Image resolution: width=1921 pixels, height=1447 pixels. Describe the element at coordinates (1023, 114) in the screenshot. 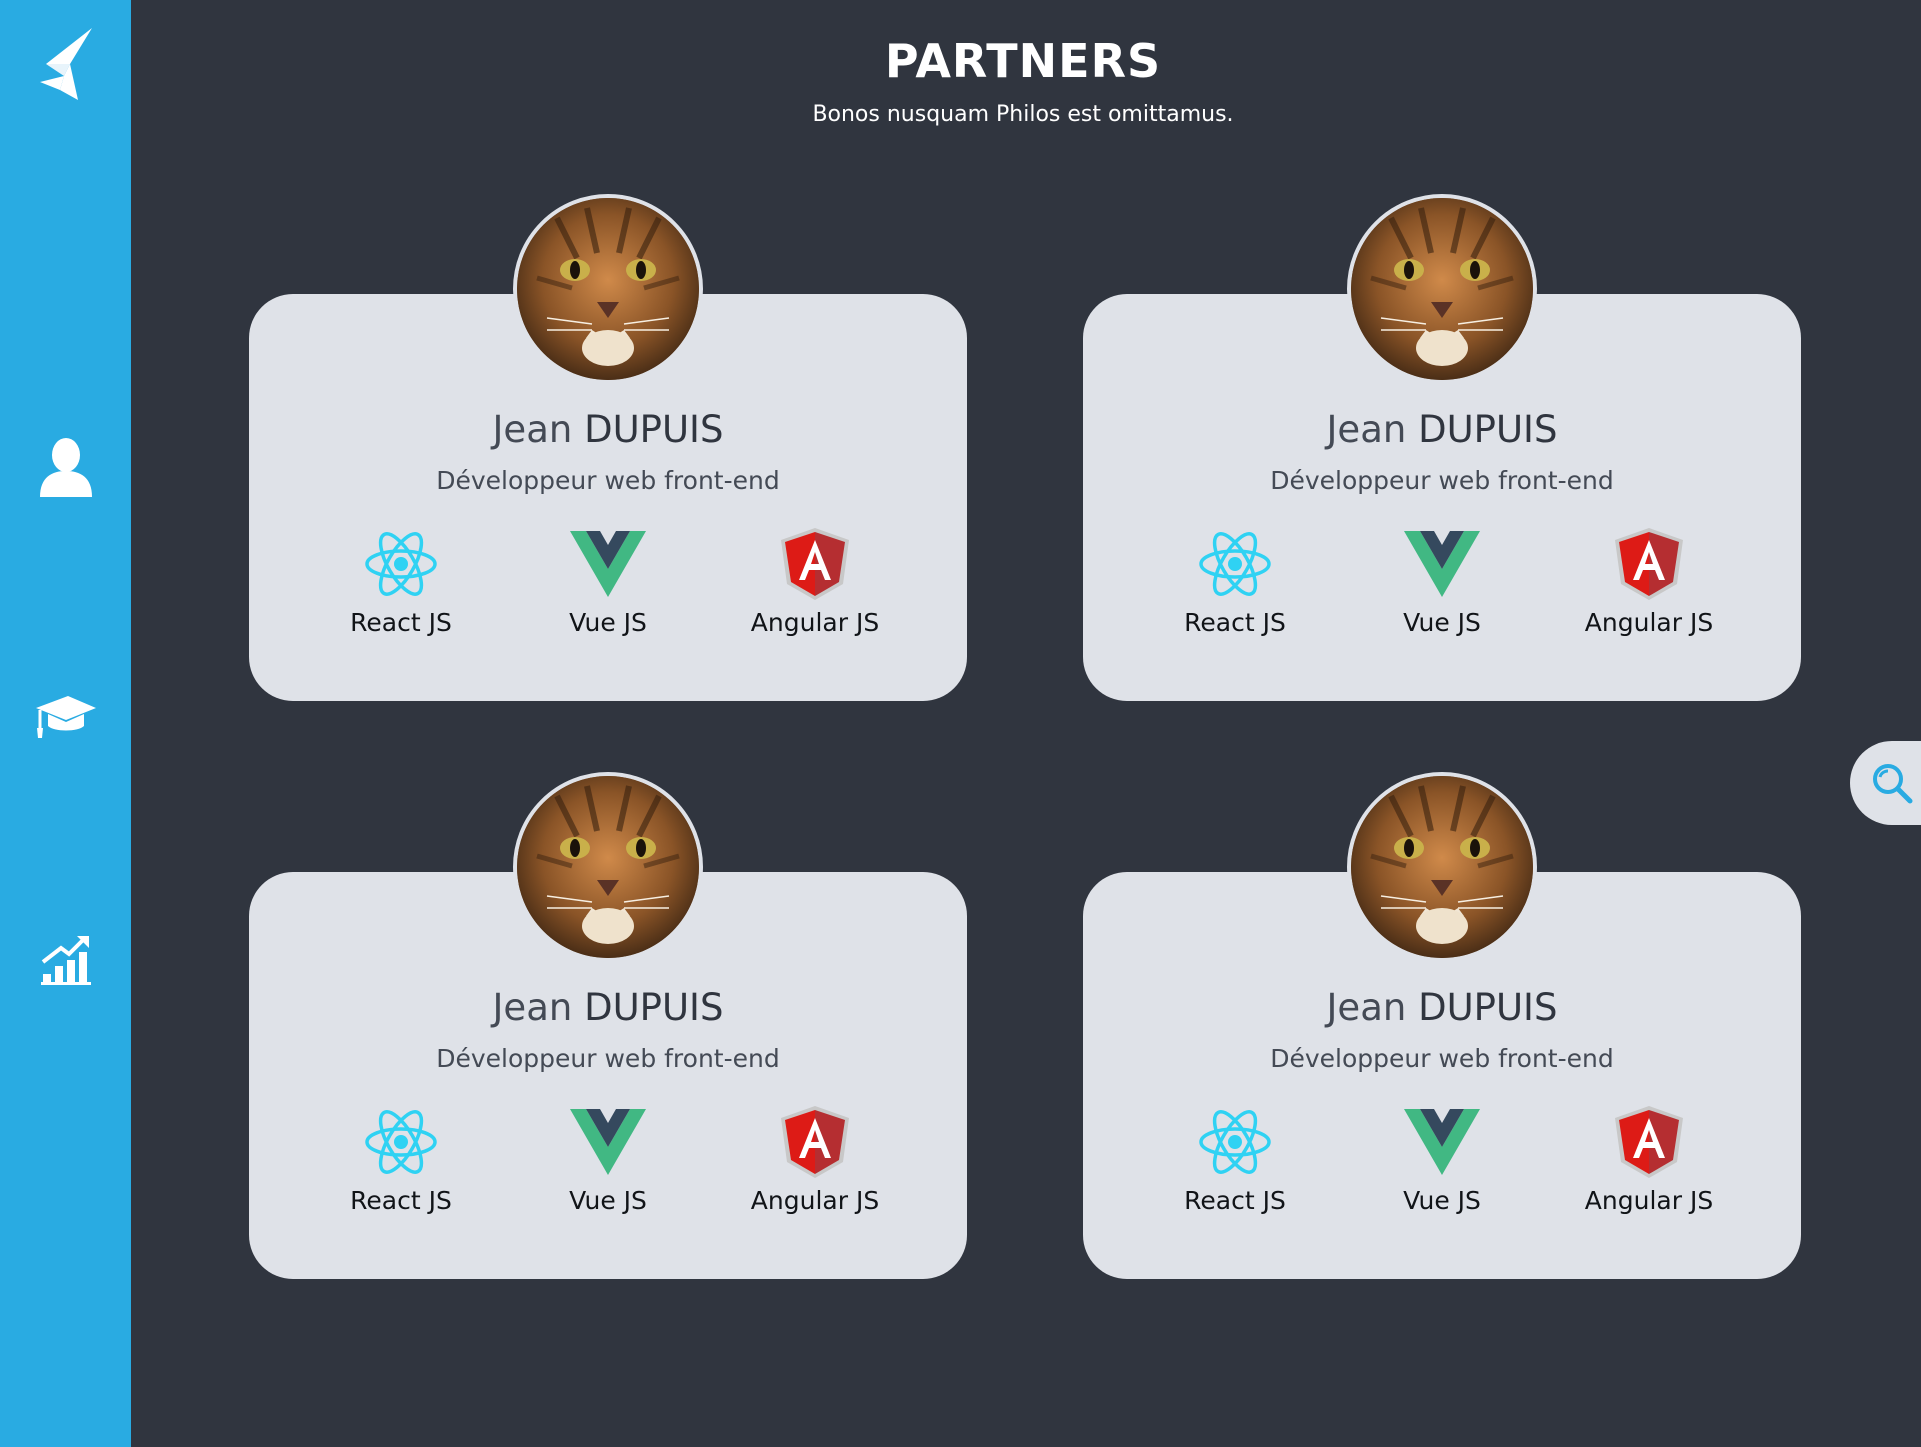

I see `page-subtitle: Bonos nusquam Philos est omittamus.` at that location.